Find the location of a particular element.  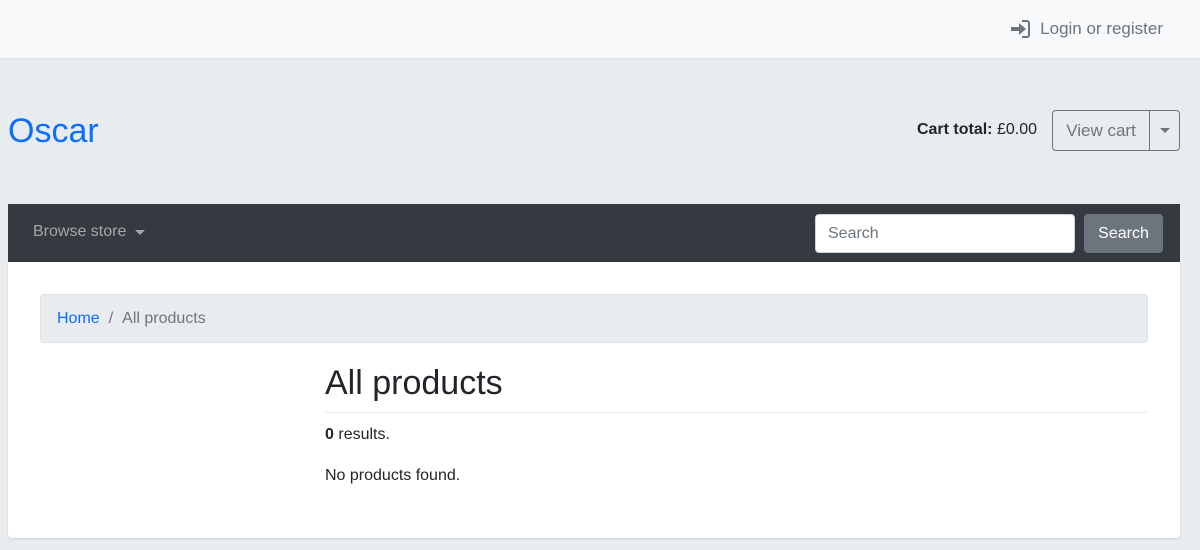

cart-total: Cart total: £0.00 is located at coordinates (977, 130).